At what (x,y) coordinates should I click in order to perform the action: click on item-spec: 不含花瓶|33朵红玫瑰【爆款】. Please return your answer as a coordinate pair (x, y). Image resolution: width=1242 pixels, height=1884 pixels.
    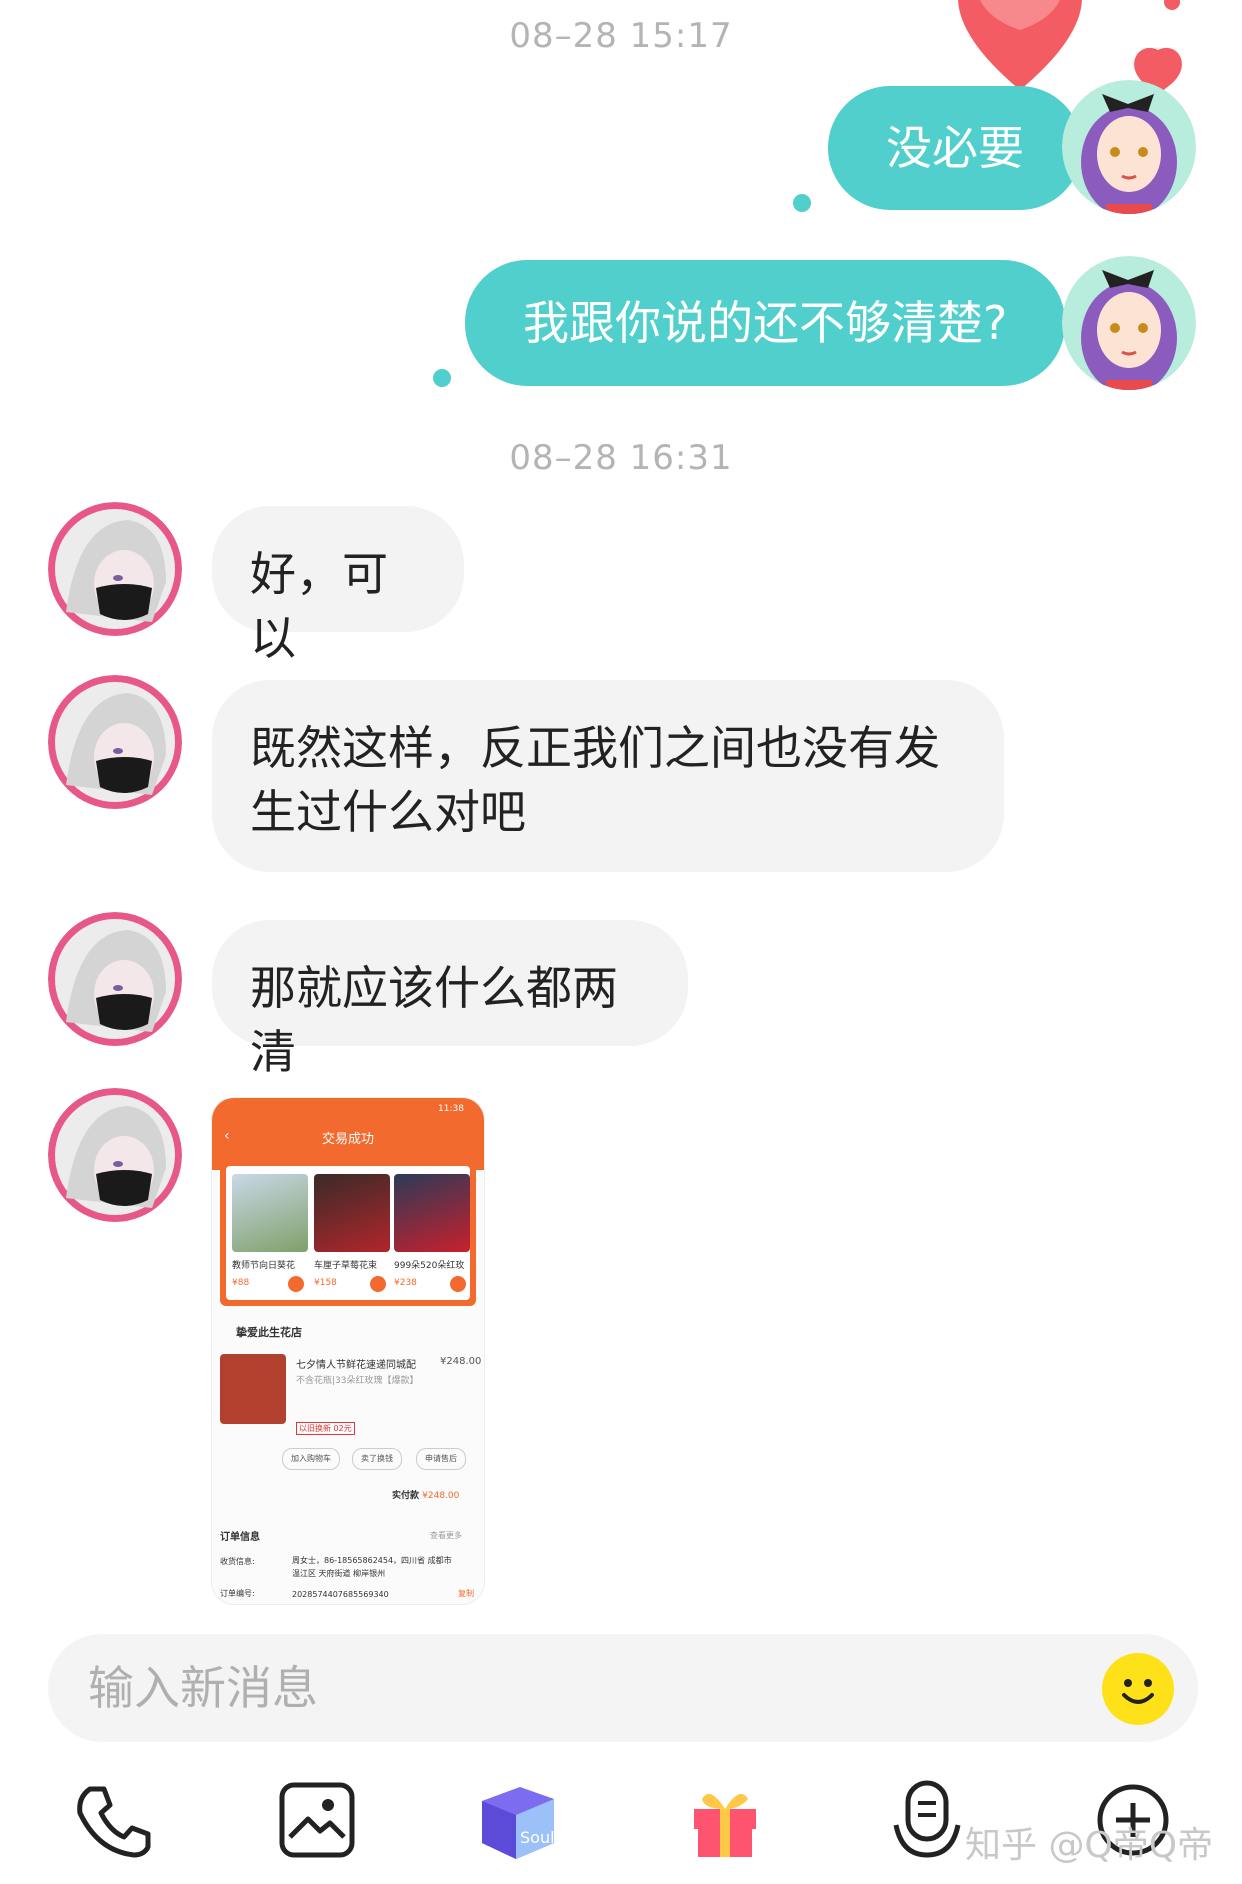
    Looking at the image, I should click on (357, 1381).